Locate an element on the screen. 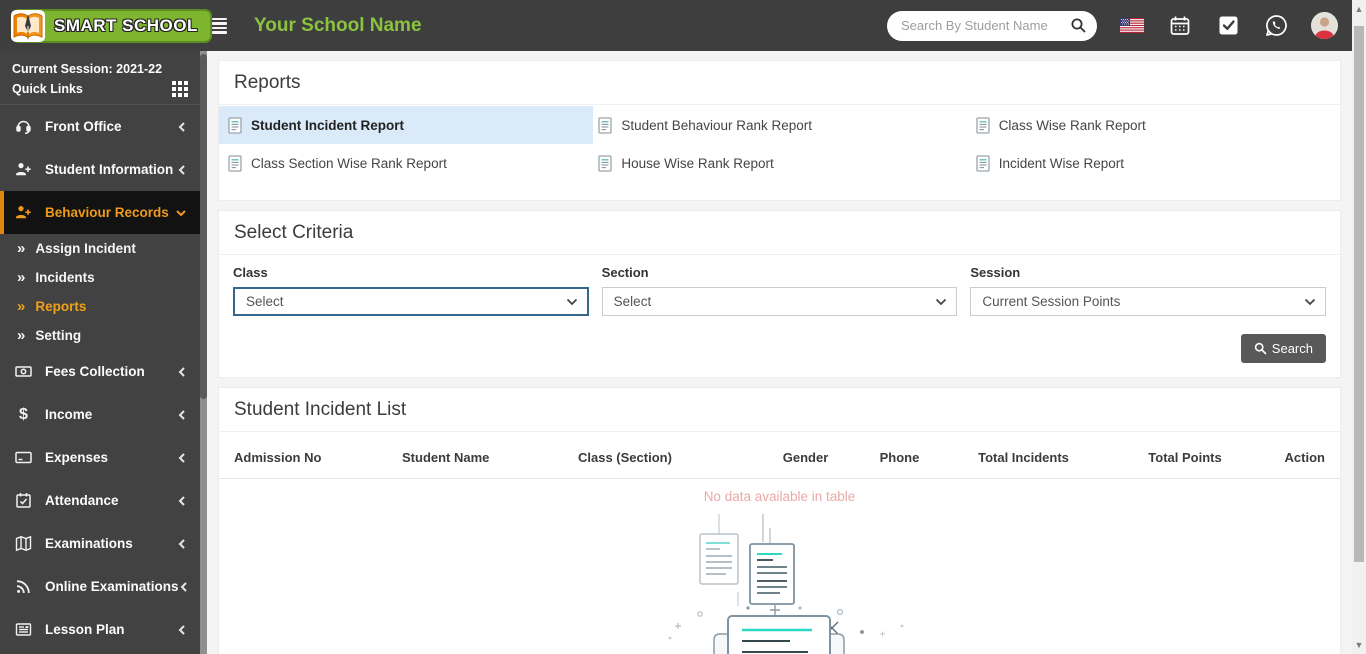  user-avatar is located at coordinates (1324, 25).